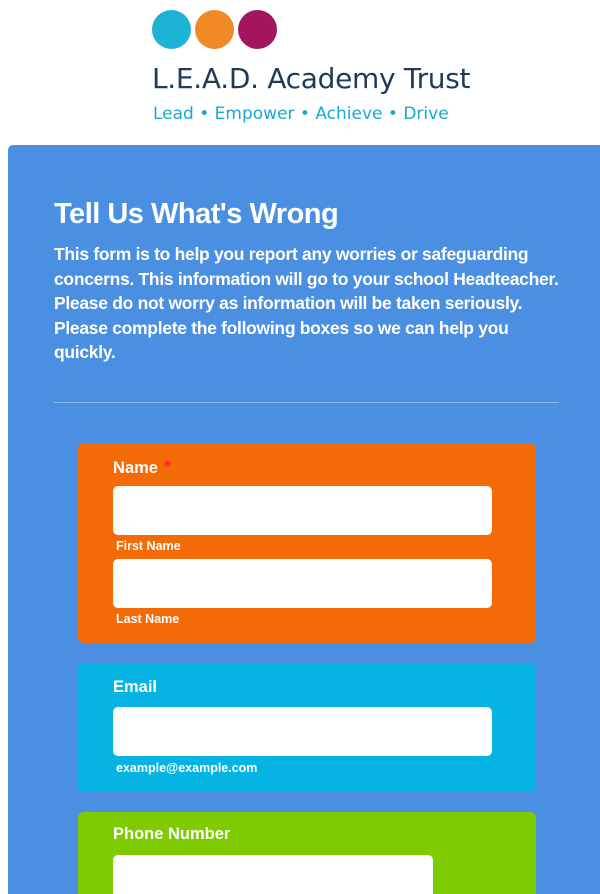 The height and width of the screenshot is (894, 600). I want to click on email-field-block: Email example@example.com, so click(307, 728).